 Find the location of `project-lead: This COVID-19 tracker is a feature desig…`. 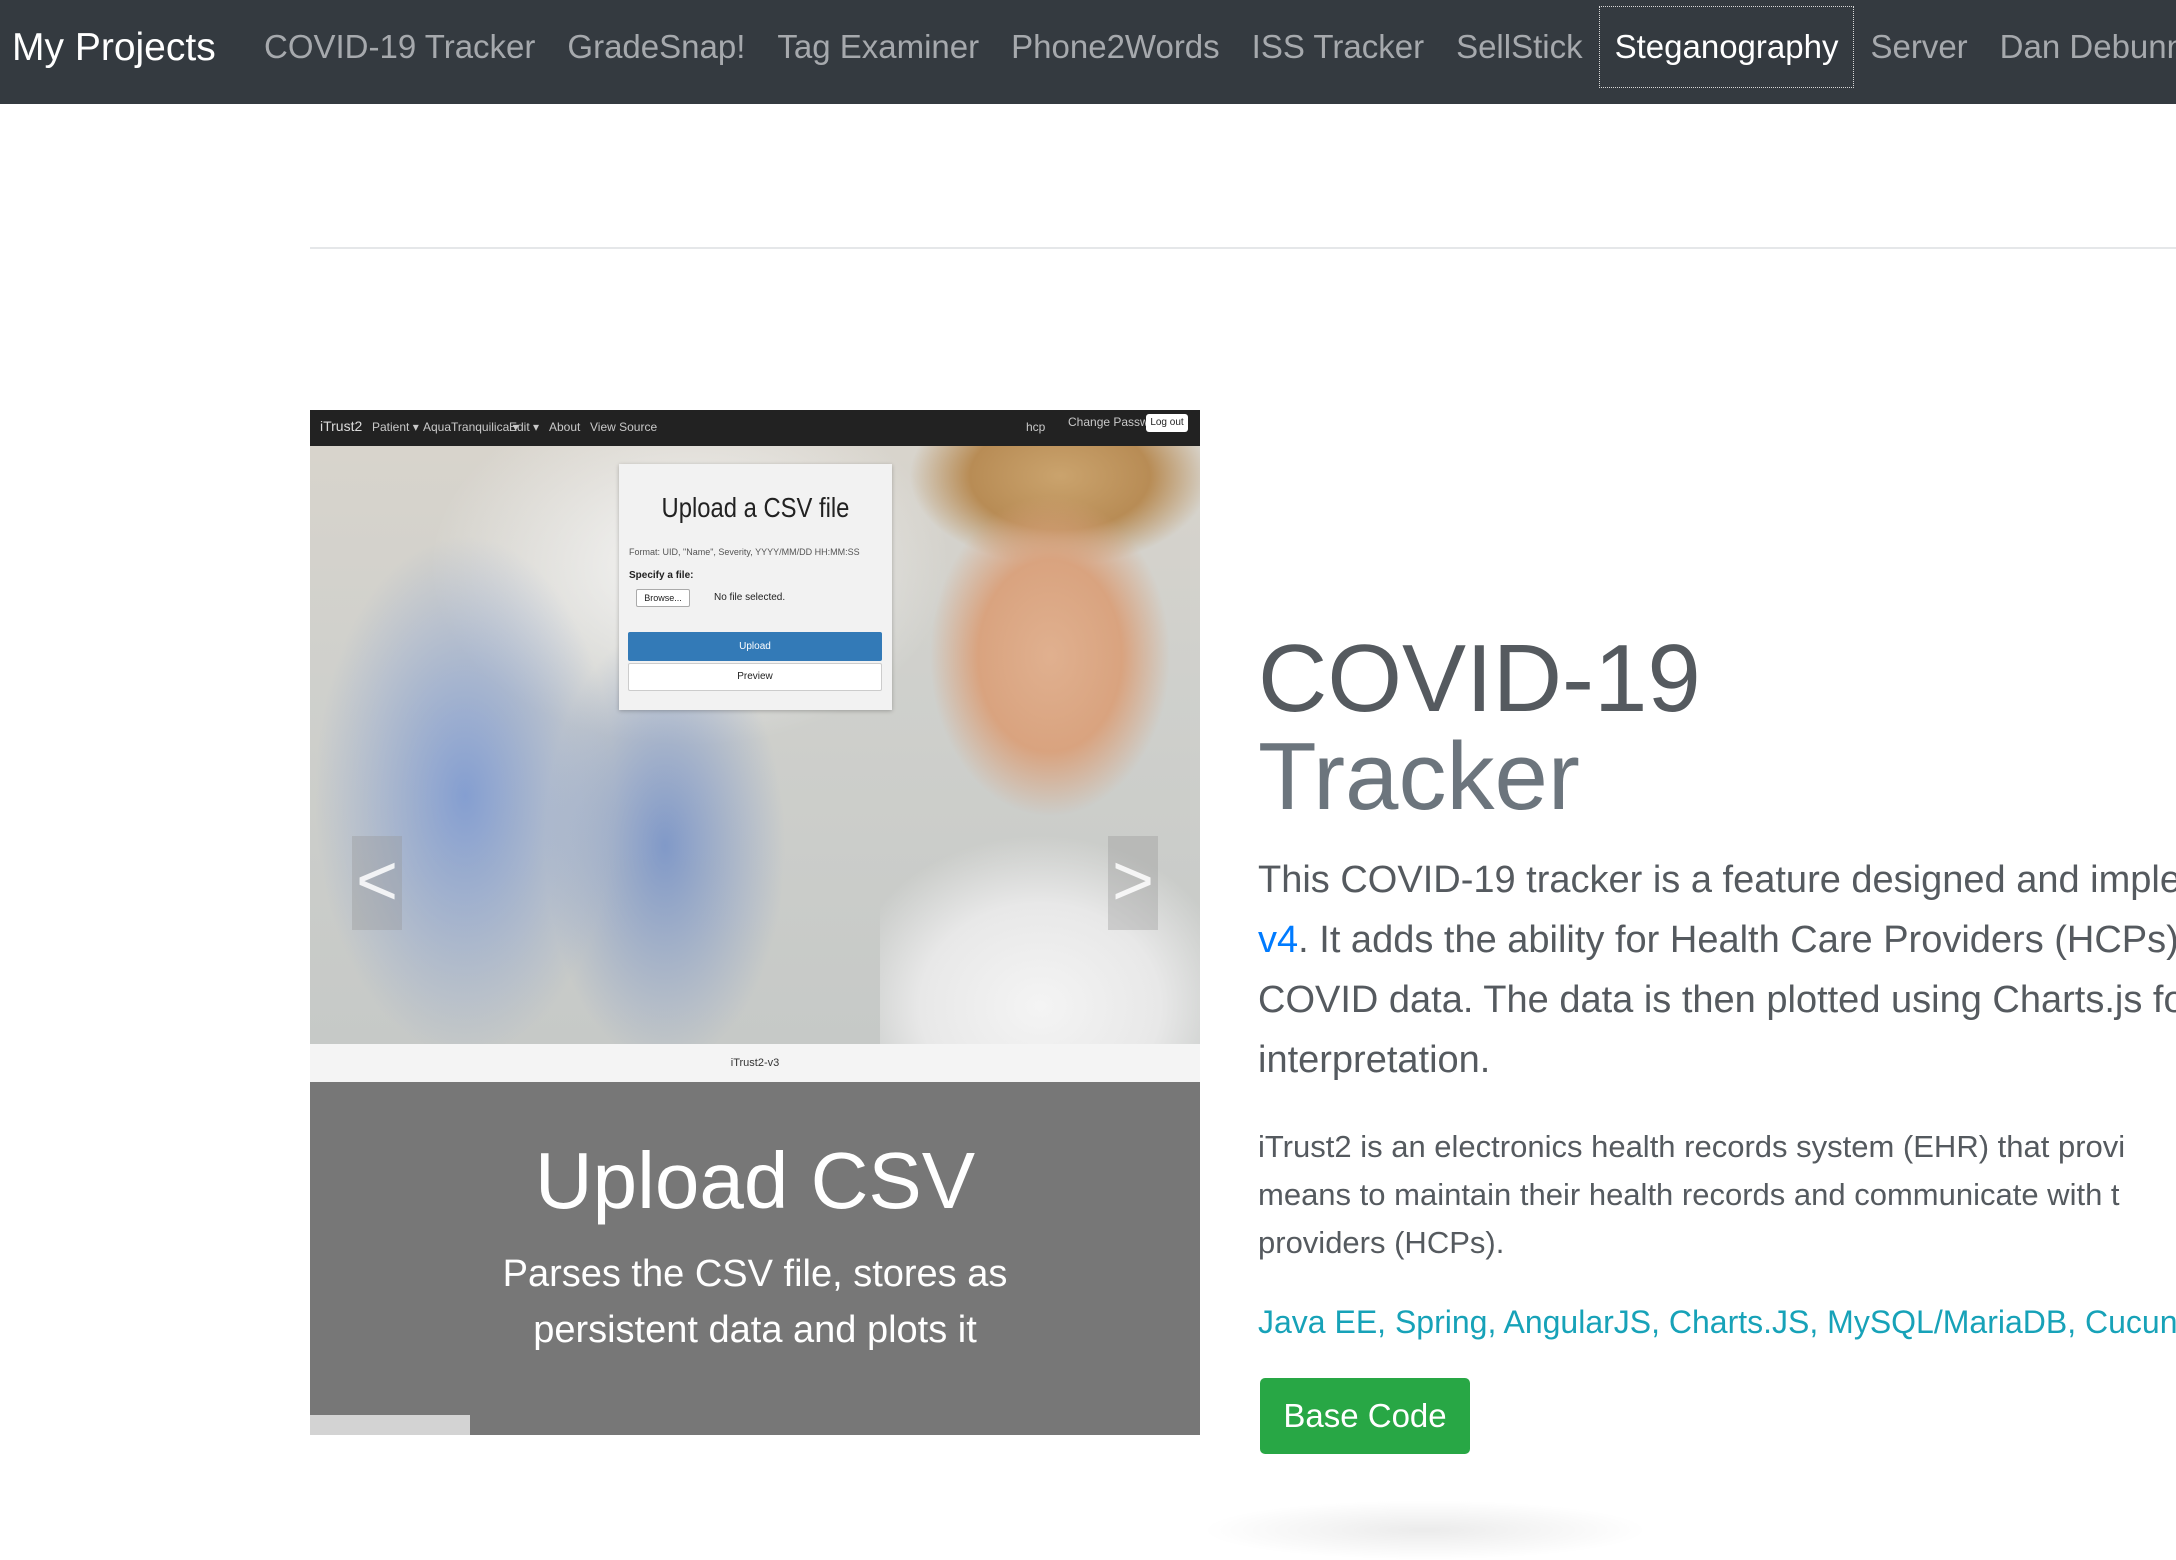

project-lead: This COVID-19 tracker is a feature desig… is located at coordinates (1717, 970).